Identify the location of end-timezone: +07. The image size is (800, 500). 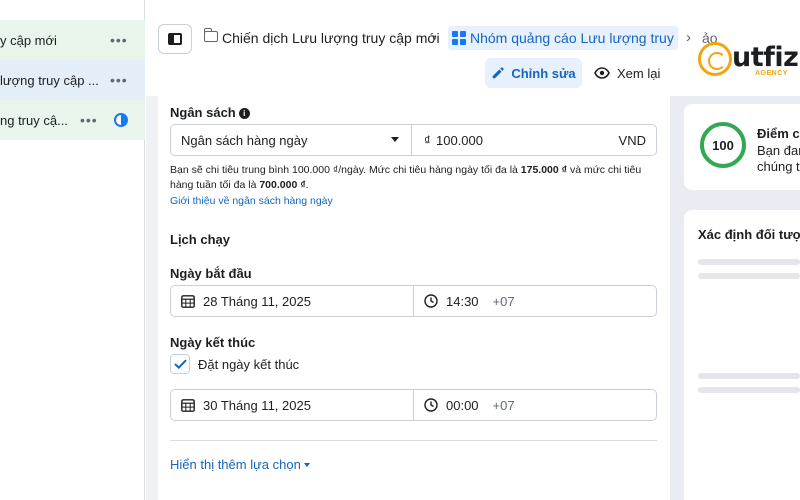
(503, 405).